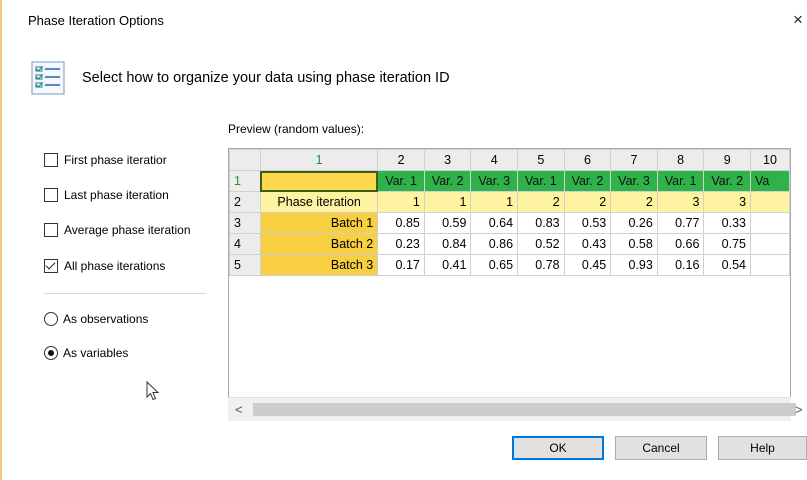 Image resolution: width=807 pixels, height=480 pixels. I want to click on grid-cell: Phase iteration, so click(319, 202).